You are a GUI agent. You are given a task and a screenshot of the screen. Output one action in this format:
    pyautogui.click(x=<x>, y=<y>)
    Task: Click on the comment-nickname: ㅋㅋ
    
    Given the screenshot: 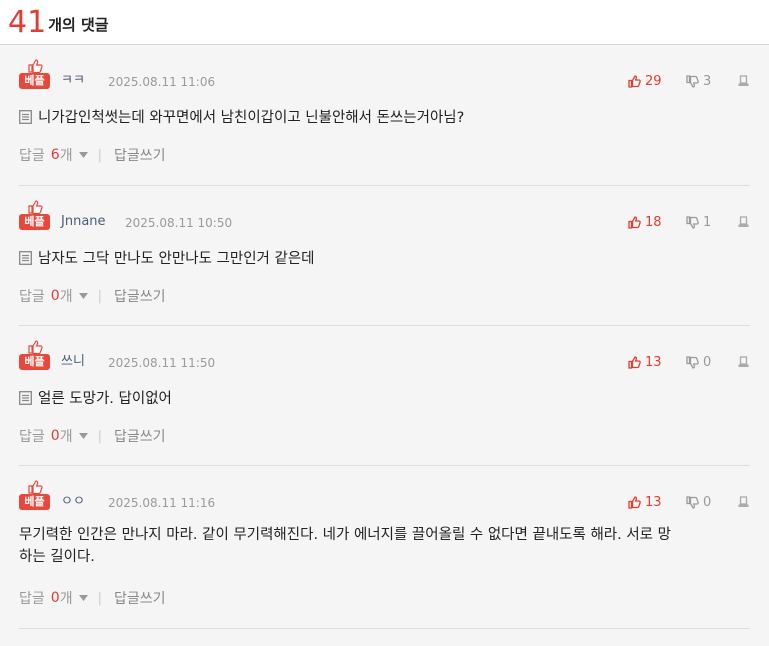 What is the action you would take?
    pyautogui.click(x=73, y=81)
    